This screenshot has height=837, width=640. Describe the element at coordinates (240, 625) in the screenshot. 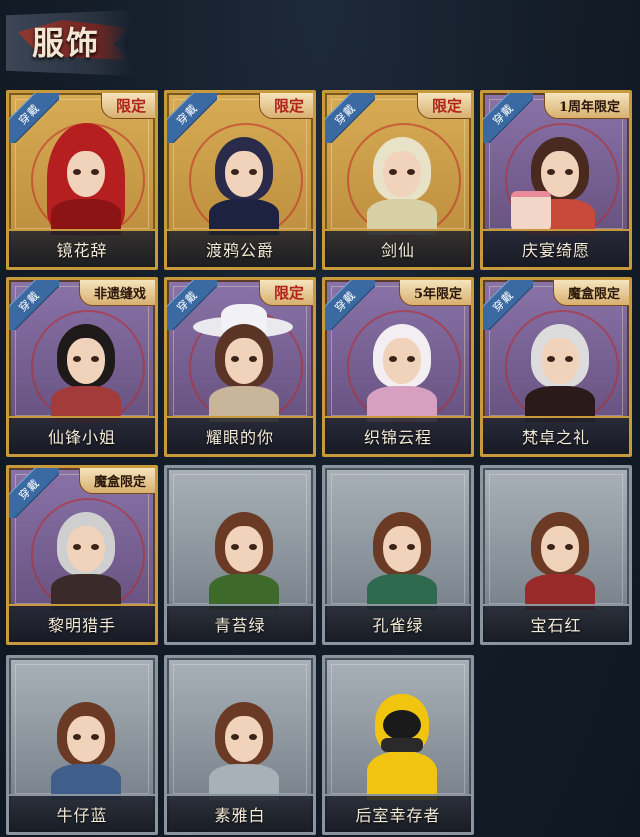

I see `costume-name: 青苔绿` at that location.